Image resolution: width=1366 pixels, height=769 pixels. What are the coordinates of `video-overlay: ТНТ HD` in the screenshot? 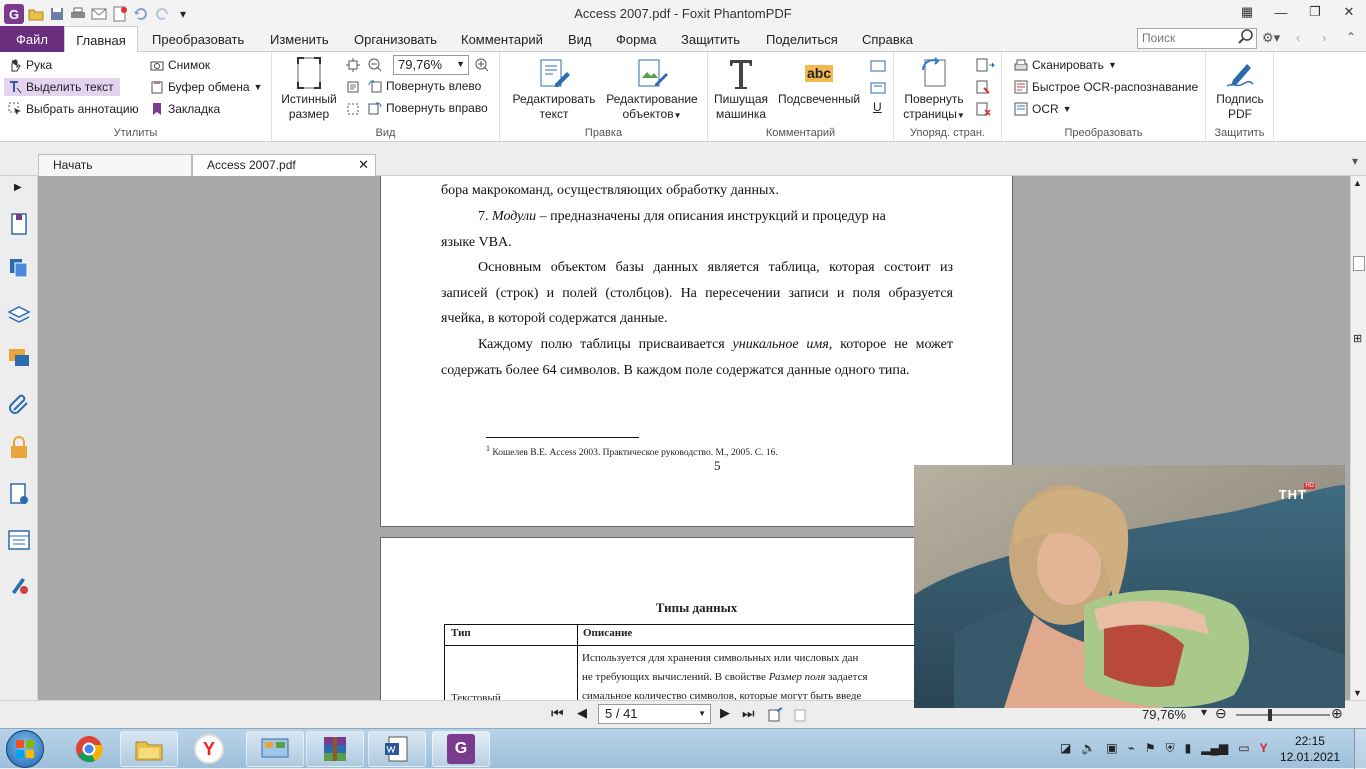 It's located at (1129, 586).